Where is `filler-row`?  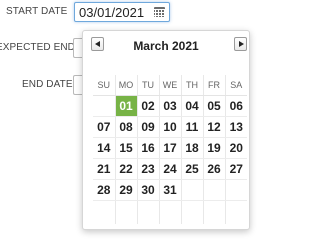
filler-row is located at coordinates (170, 212).